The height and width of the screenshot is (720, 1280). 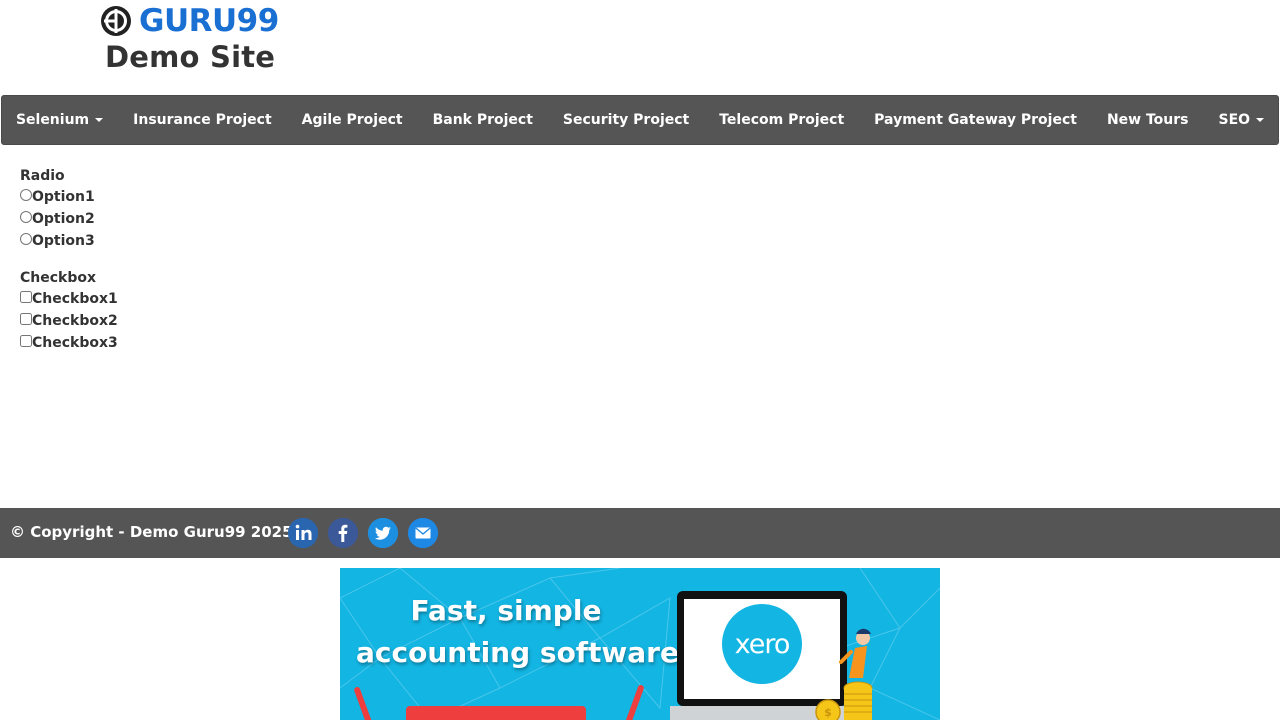 I want to click on radio-option-1: Option1, so click(x=319, y=197).